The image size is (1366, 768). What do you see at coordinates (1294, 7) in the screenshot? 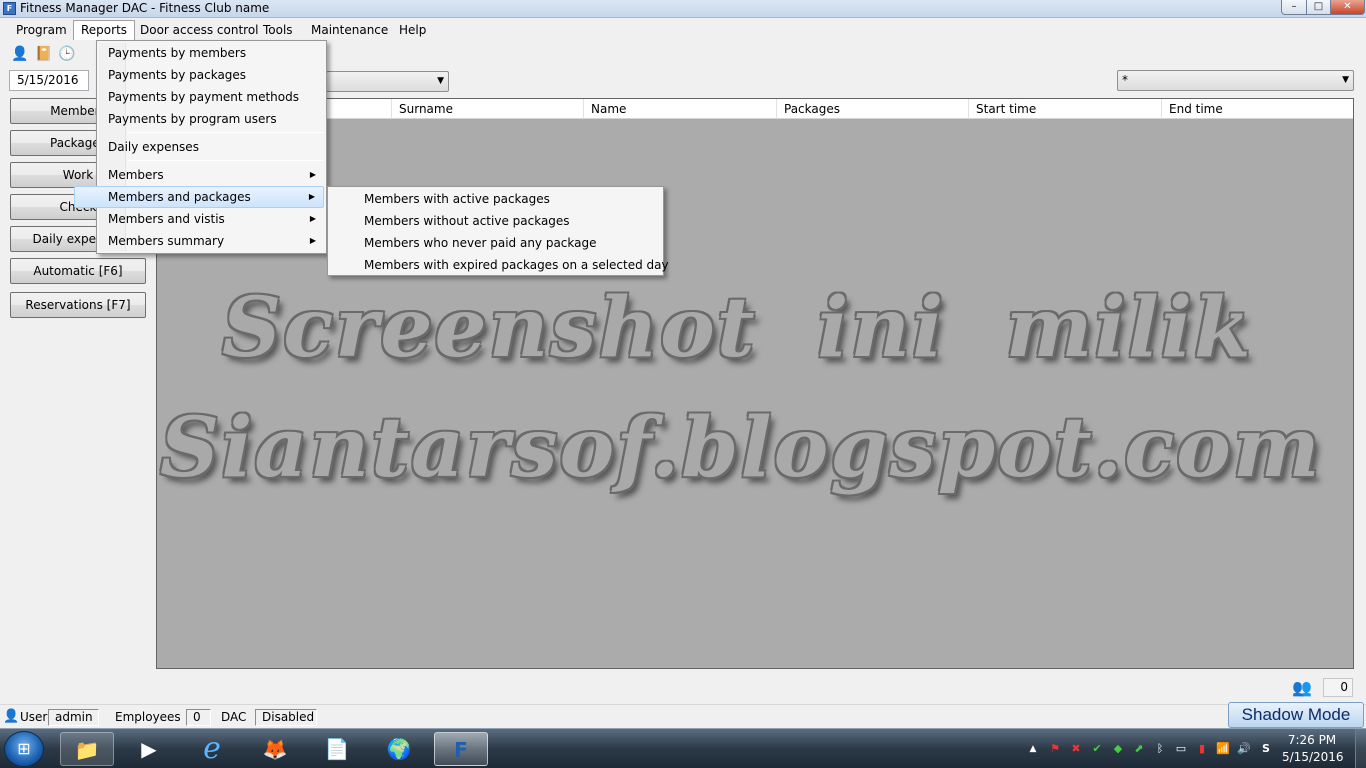
I see `minimize-button: –` at bounding box center [1294, 7].